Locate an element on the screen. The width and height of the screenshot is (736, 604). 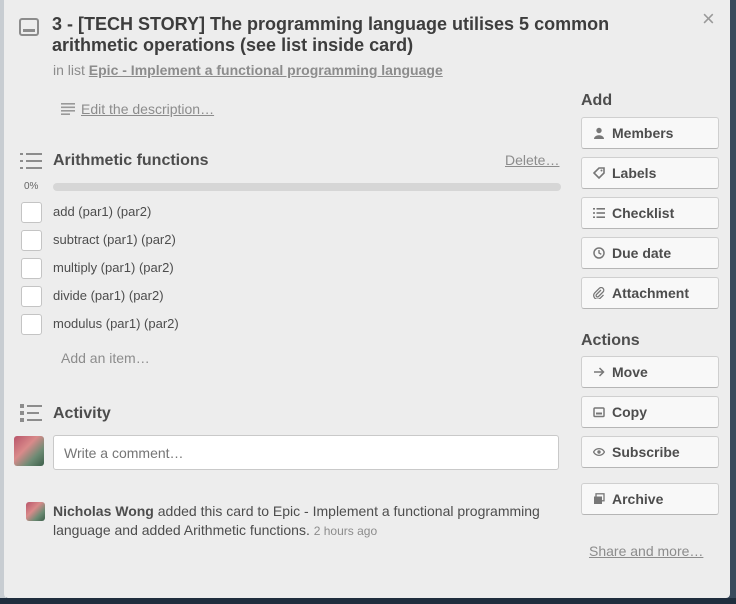
checklist-button-label: Checklist is located at coordinates (643, 213).